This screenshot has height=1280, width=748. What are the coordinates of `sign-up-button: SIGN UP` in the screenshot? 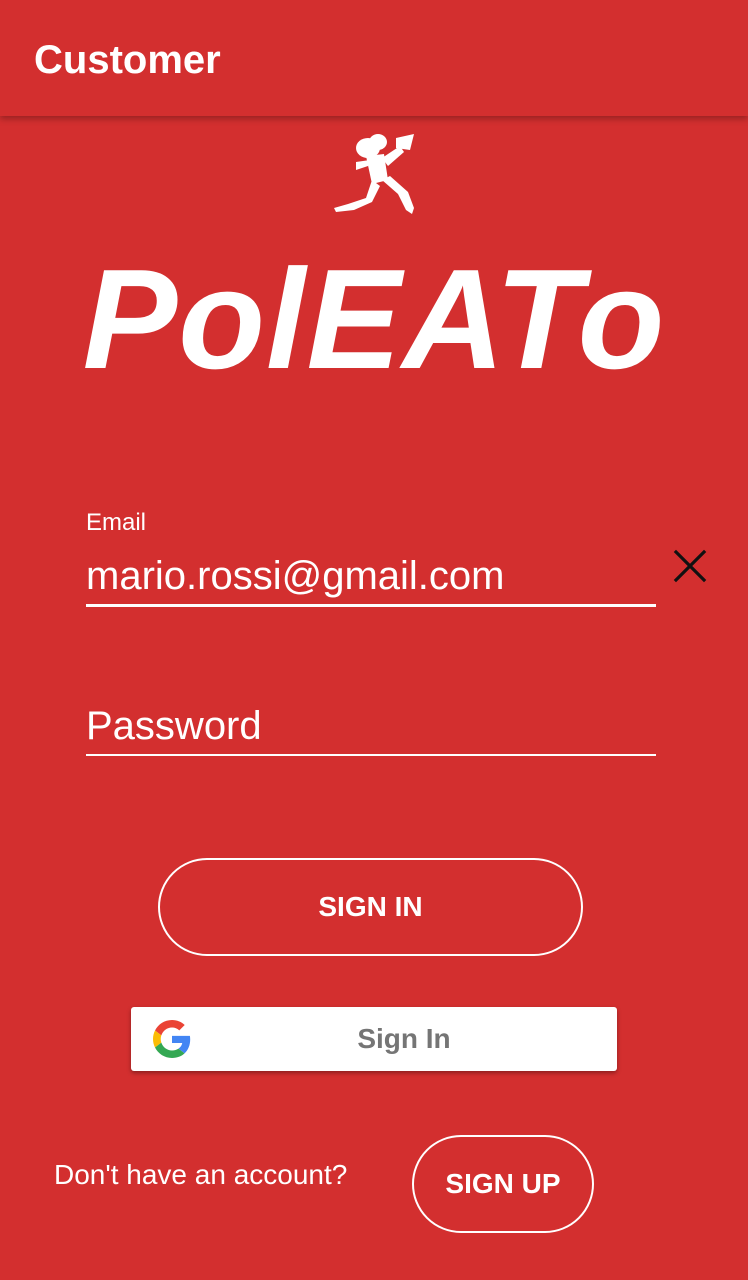 It's located at (503, 1184).